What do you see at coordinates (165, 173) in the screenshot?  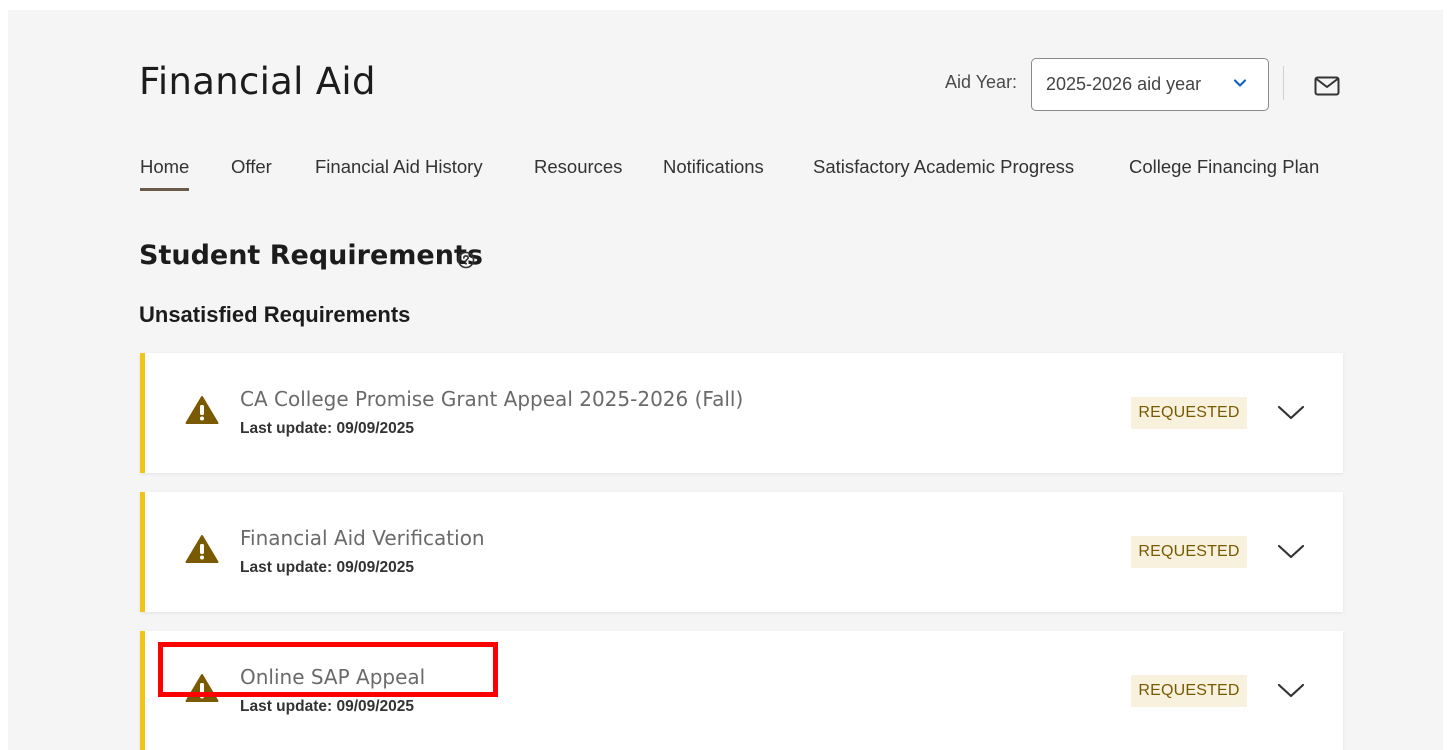 I see `nav-home: Home` at bounding box center [165, 173].